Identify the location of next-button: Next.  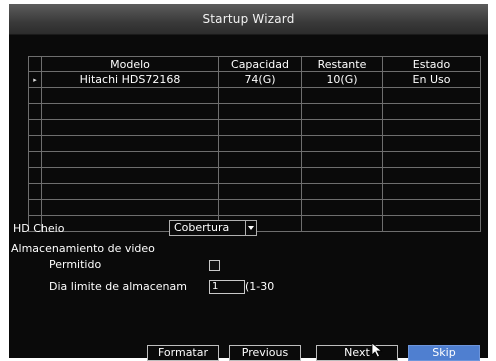
(357, 353).